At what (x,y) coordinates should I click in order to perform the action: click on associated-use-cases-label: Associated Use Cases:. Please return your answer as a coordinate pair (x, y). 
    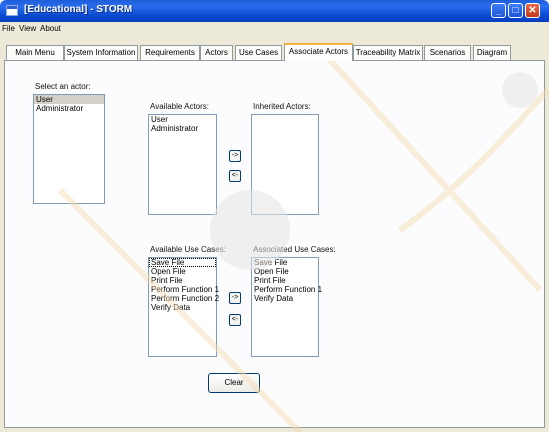
    Looking at the image, I should click on (294, 249).